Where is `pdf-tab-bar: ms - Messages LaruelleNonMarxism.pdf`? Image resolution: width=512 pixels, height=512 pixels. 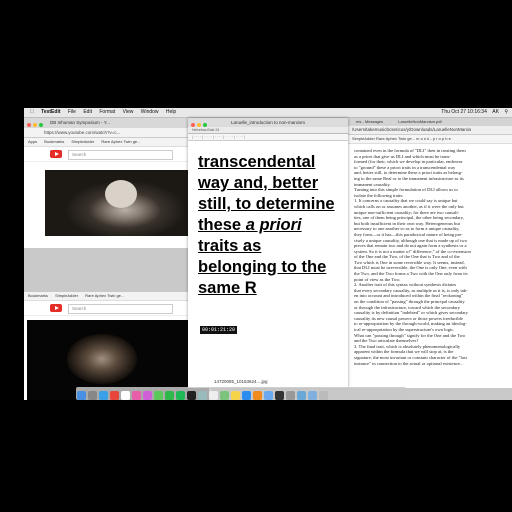
pdf-tab-bar: ms - Messages LaruelleNonMarxism.pdf is located at coordinates (430, 122).